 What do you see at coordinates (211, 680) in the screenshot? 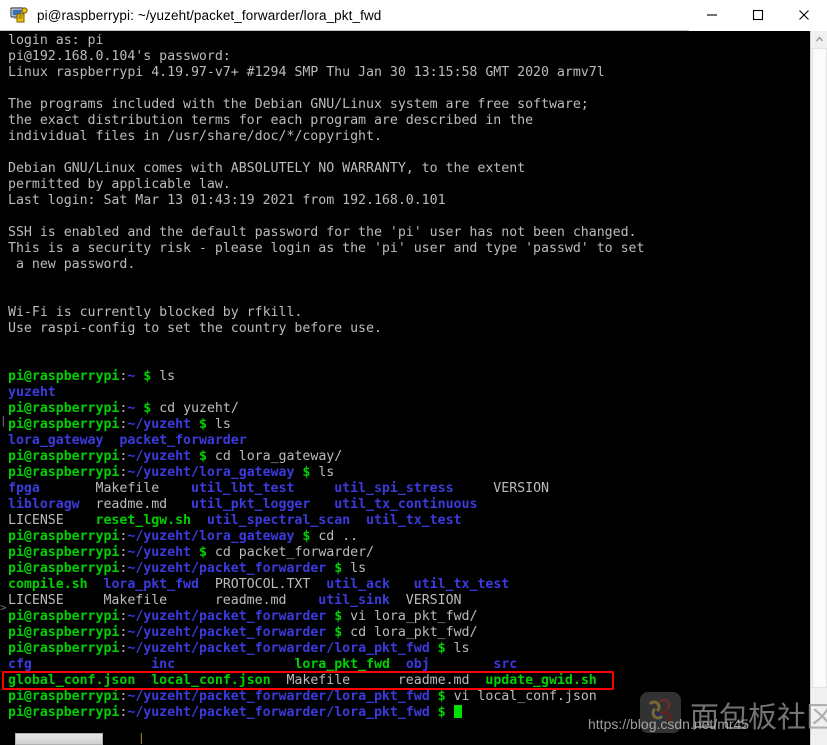
I see `terminal-text-segment: local_conf.json` at bounding box center [211, 680].